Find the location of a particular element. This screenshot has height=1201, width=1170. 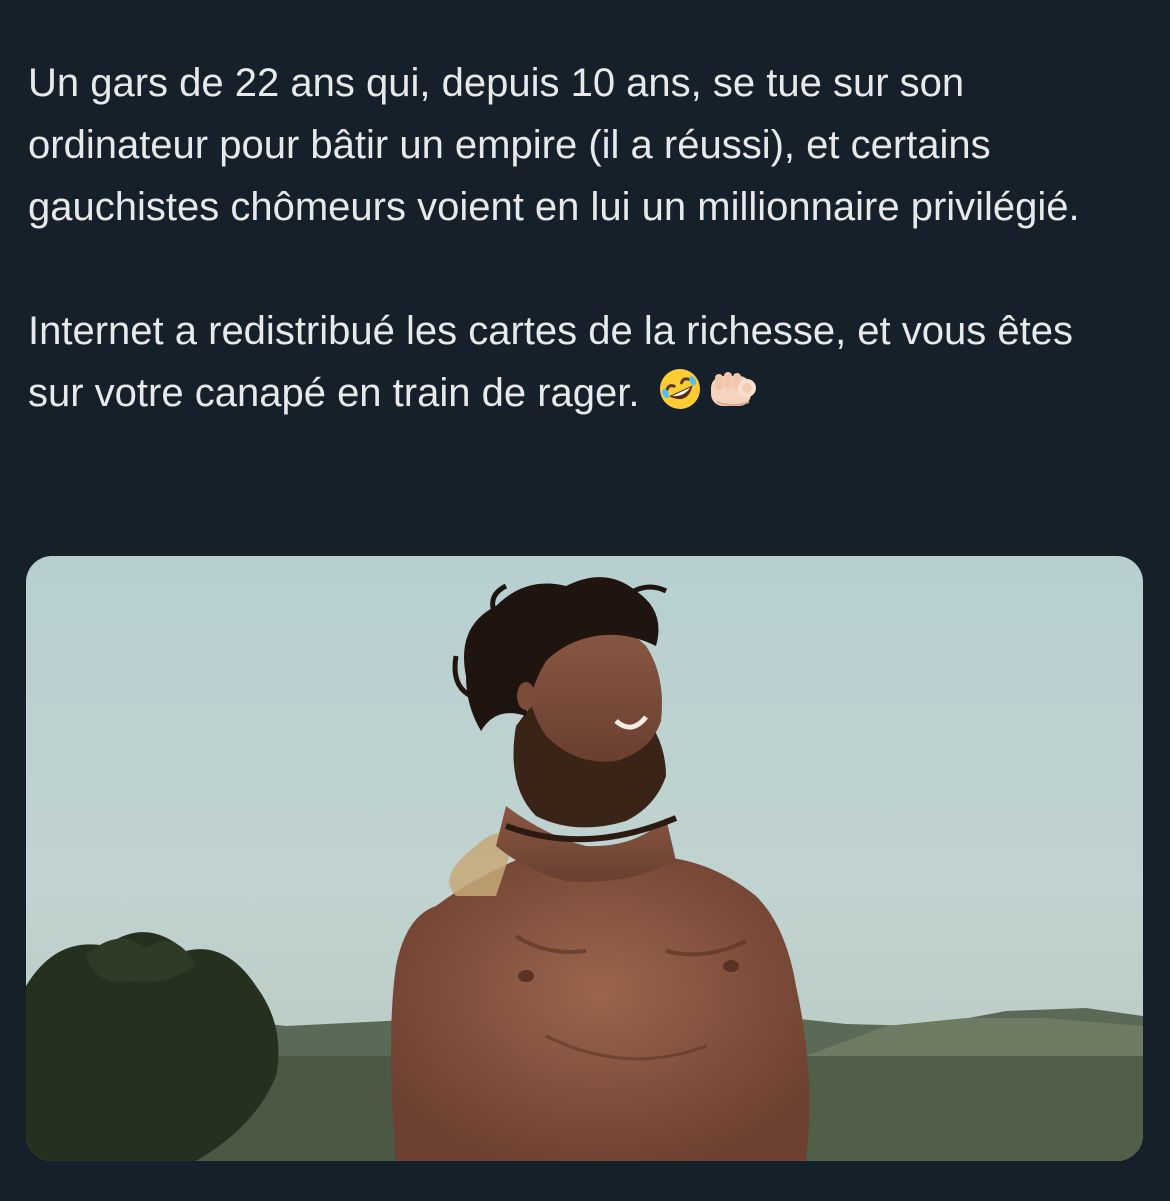

backhand-index-pointing-at-viewer-icon is located at coordinates (734, 389).